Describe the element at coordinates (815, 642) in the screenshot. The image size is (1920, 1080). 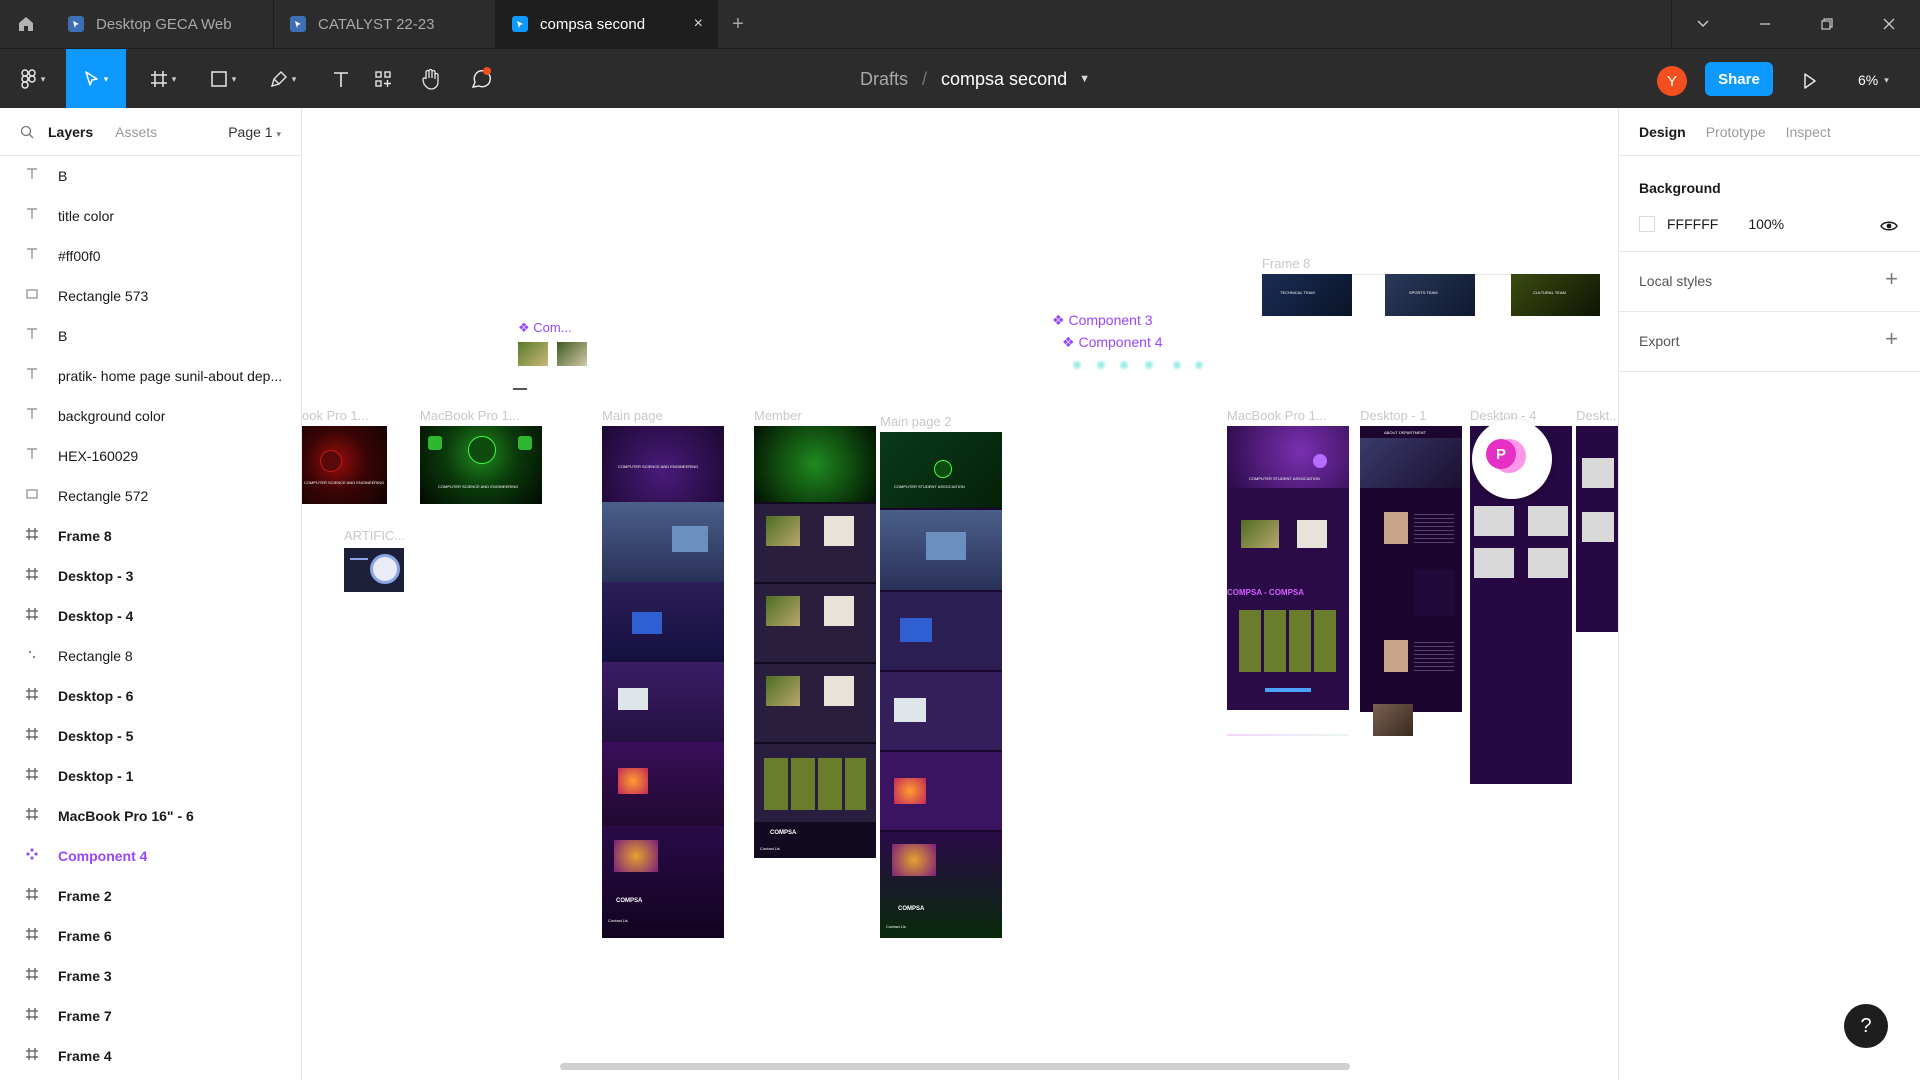
I see `frame-member: COMPSA Contact Us` at that location.